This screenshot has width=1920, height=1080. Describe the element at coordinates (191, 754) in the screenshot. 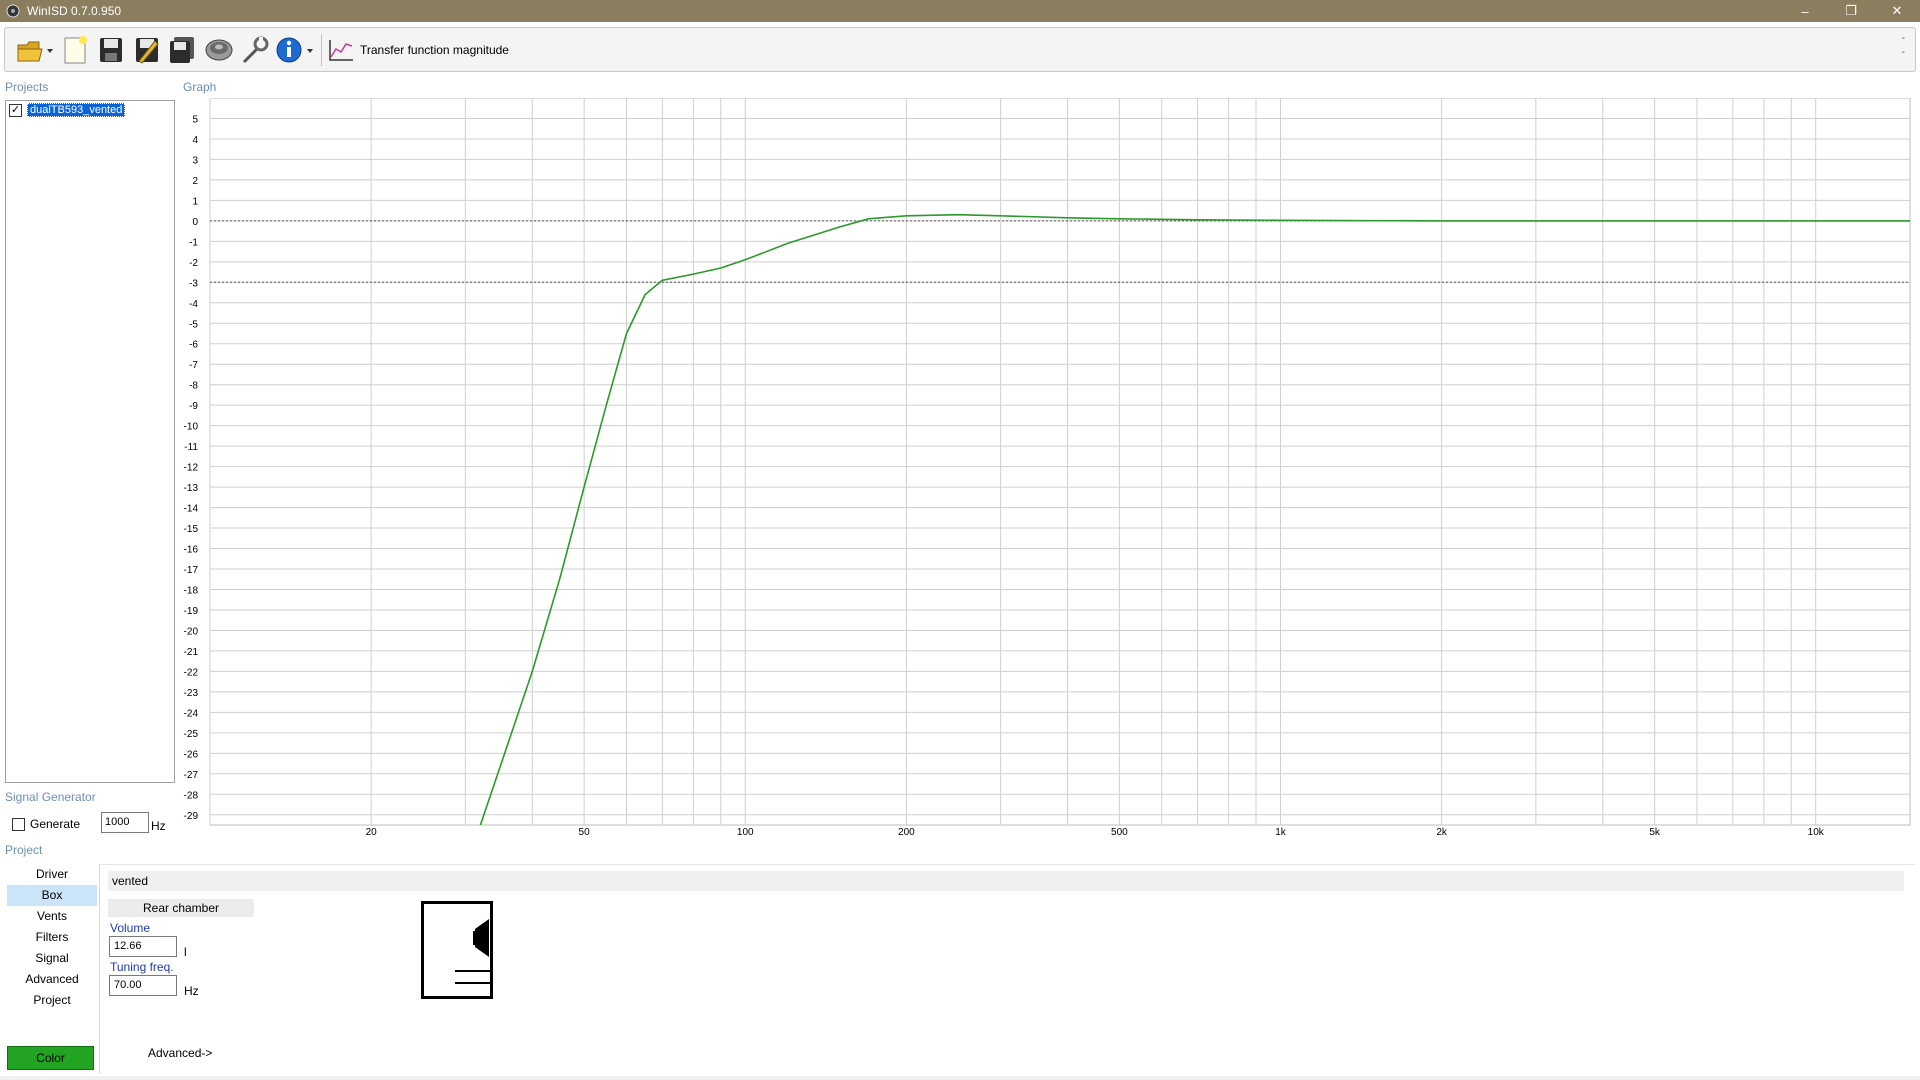

I see `y-tick-label: -26` at that location.